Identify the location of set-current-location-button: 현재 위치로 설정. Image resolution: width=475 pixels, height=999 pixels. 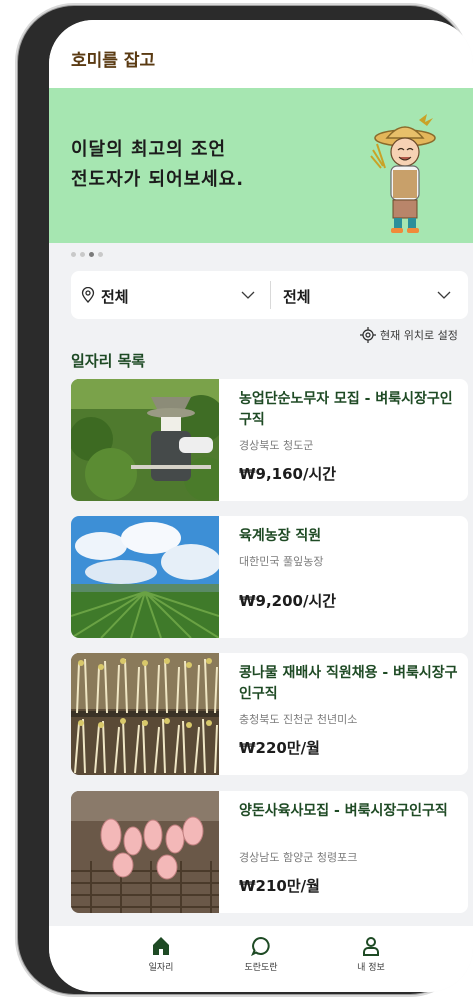
(409, 335).